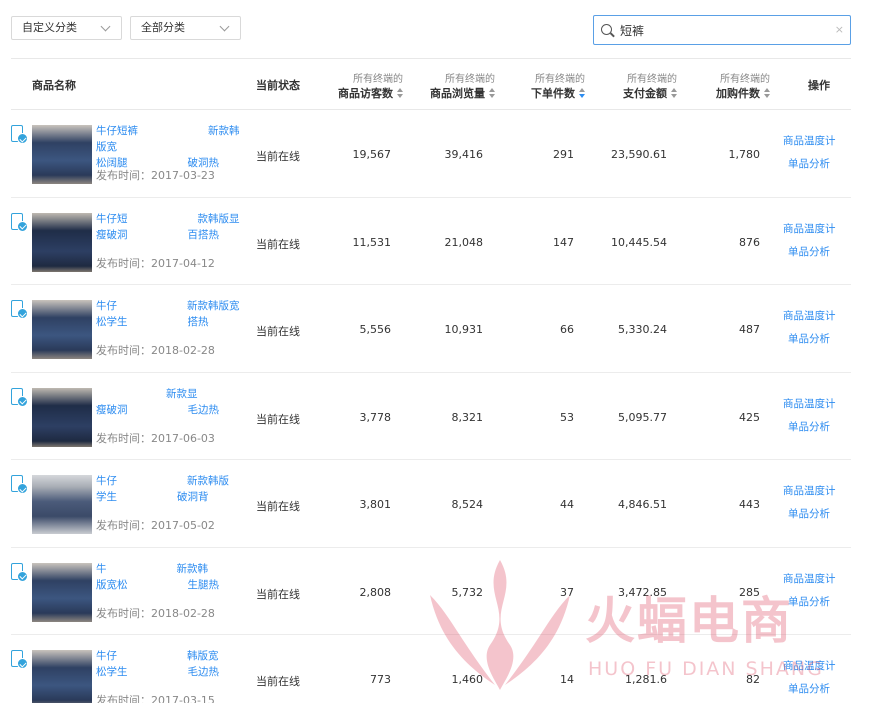 The height and width of the screenshot is (703, 879). I want to click on title-part: 牛, so click(101, 568).